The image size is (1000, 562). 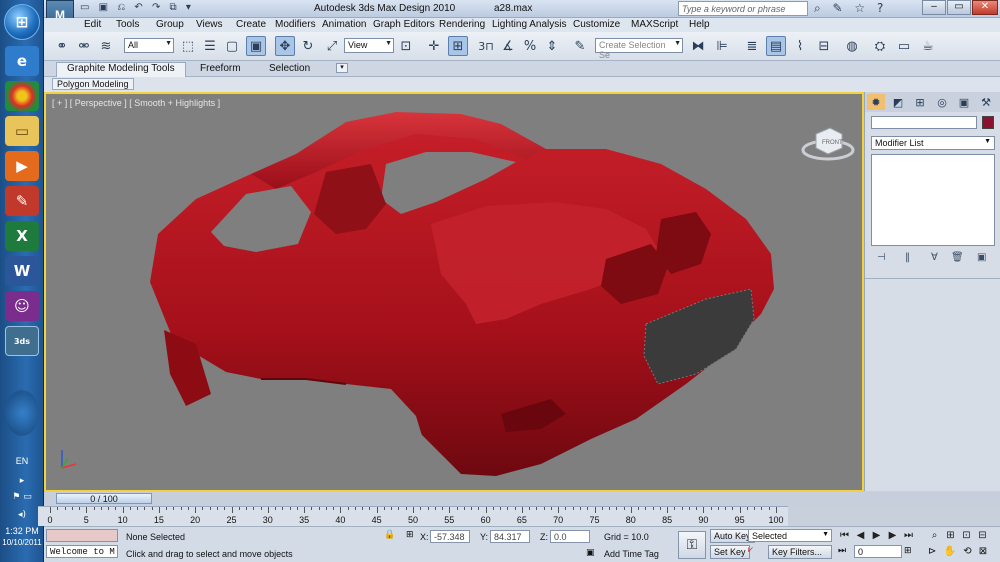 What do you see at coordinates (22, 497) in the screenshot?
I see `tray-icons: ⚑ ▭` at bounding box center [22, 497].